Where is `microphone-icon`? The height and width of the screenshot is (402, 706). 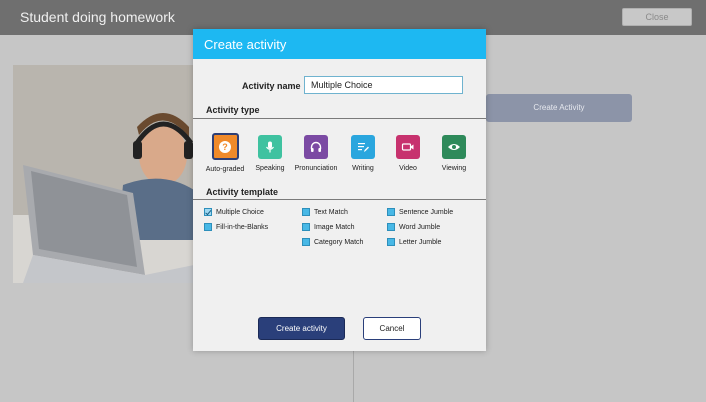
microphone-icon is located at coordinates (270, 147).